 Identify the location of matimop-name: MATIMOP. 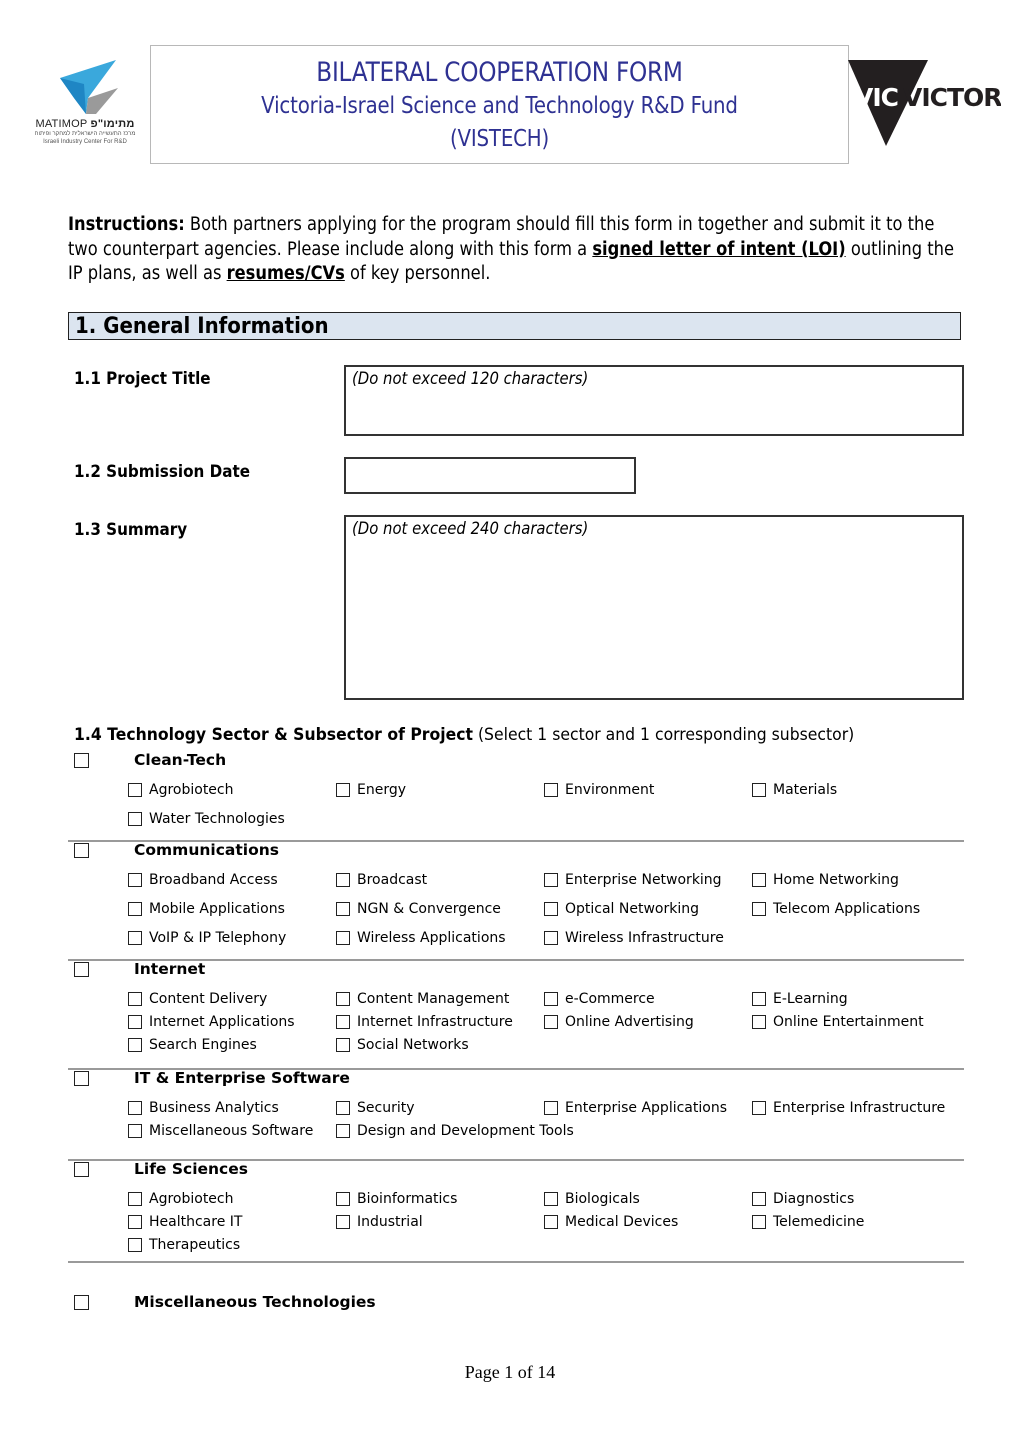
(61, 124).